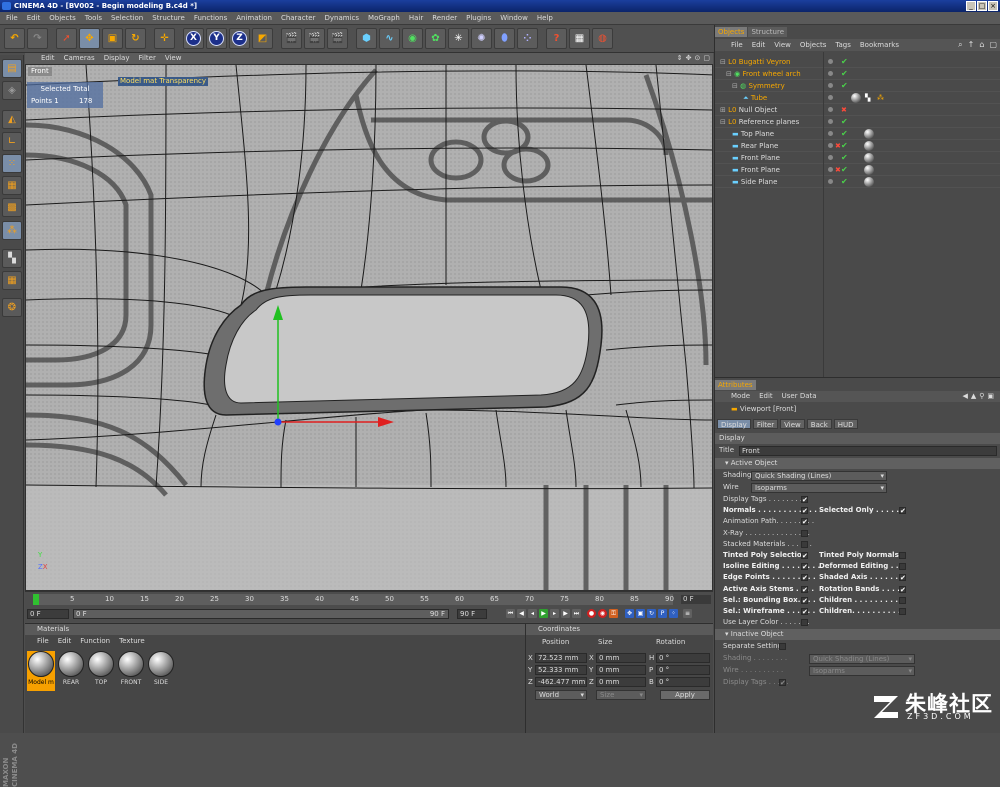  I want to click on object-mode-button: ◈, so click(12, 90).